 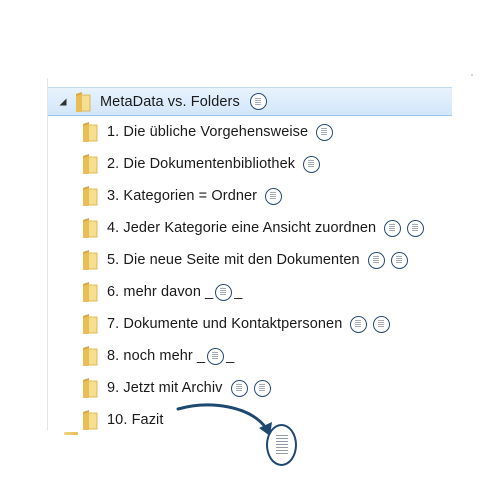 I want to click on tree-item-label: 2. Die Dokumentenbibliothek, so click(x=201, y=164).